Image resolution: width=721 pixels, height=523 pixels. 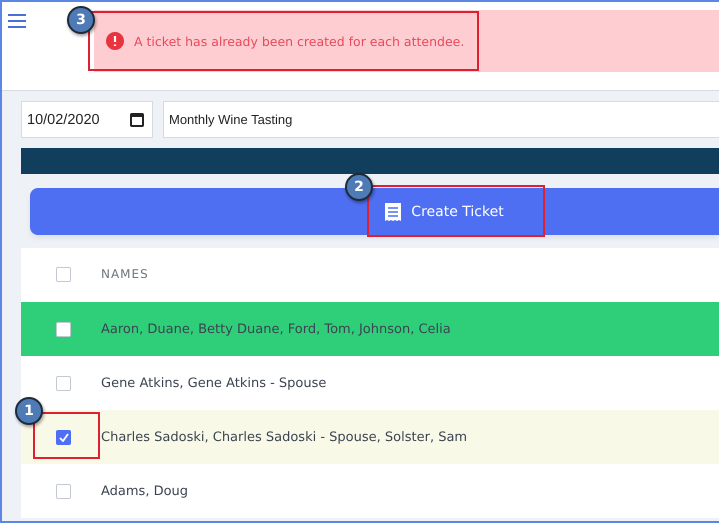 I want to click on attendee-names: Charles Sadoski, Charles Sadoski - Spouse, Solster, Sam, so click(x=284, y=437).